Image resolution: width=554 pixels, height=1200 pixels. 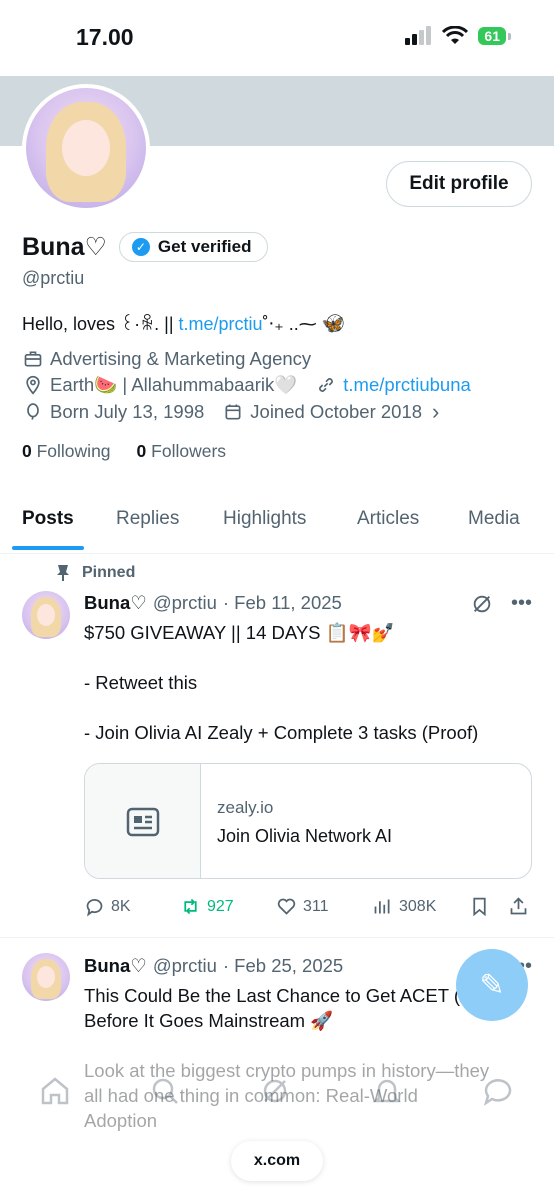 I want to click on get-verified-label: Get verified, so click(x=204, y=246).